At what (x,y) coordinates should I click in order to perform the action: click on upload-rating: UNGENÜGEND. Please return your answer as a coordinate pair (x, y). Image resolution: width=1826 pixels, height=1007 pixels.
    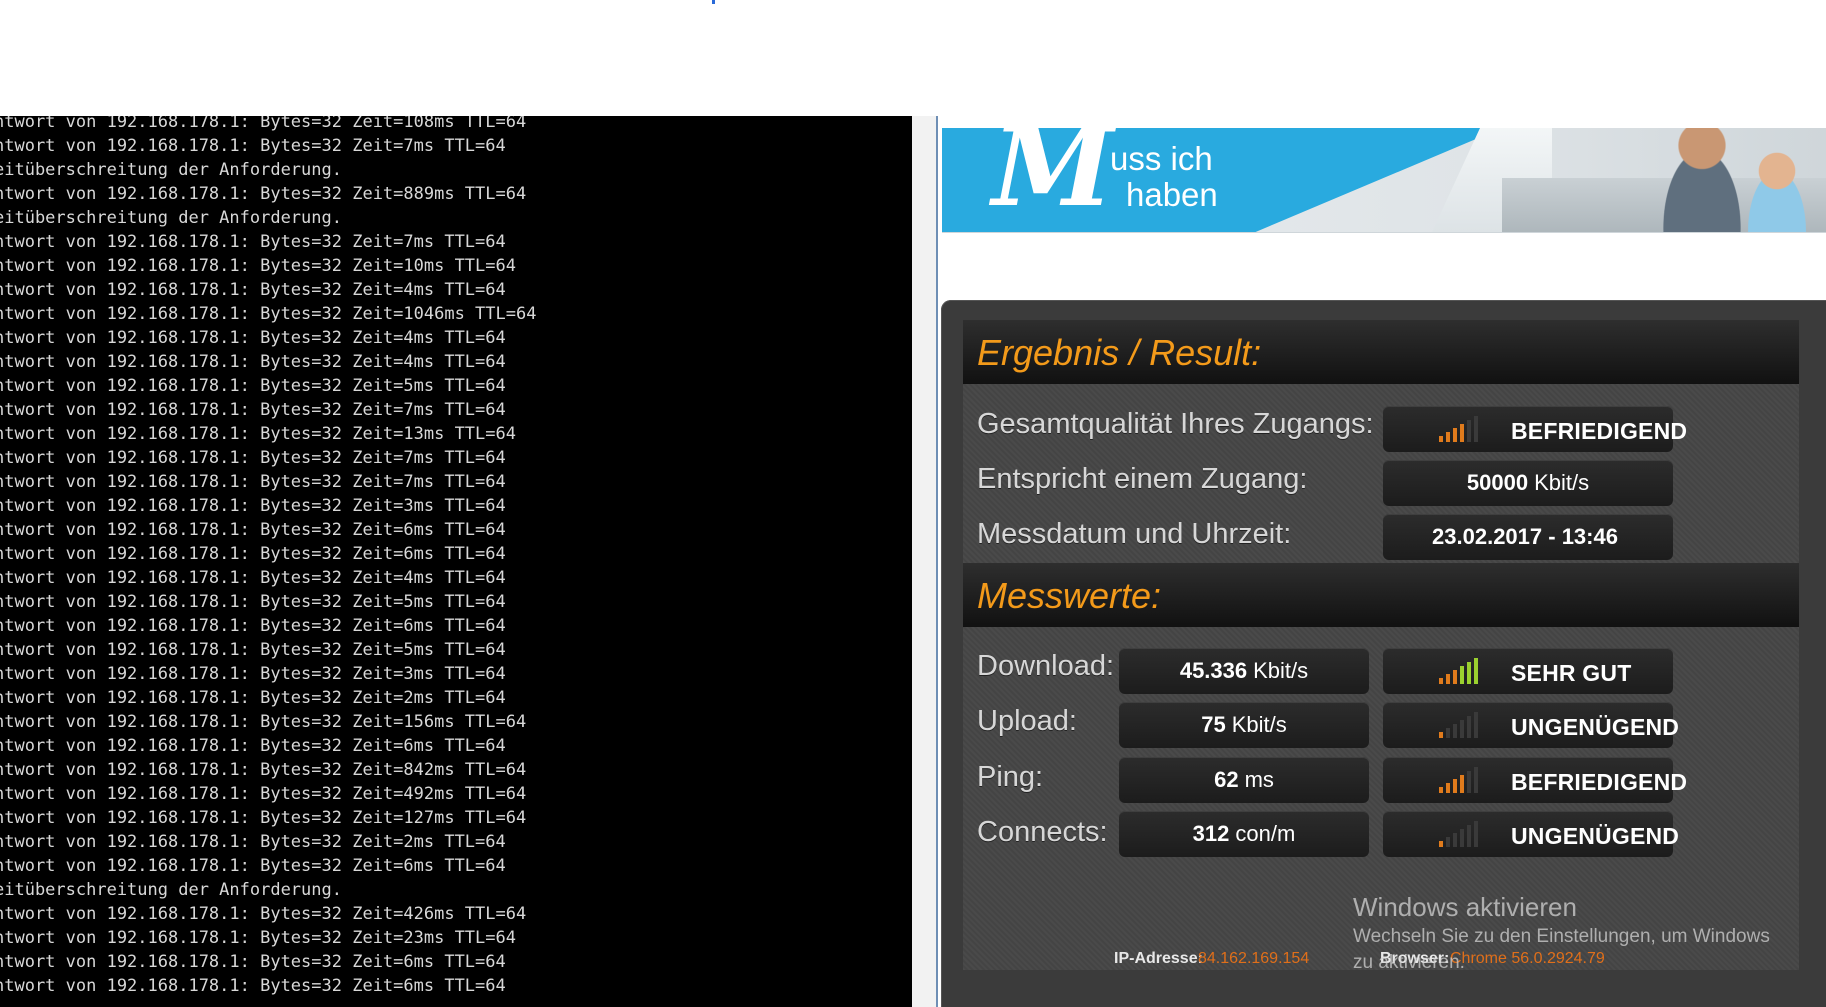
    Looking at the image, I should click on (1595, 727).